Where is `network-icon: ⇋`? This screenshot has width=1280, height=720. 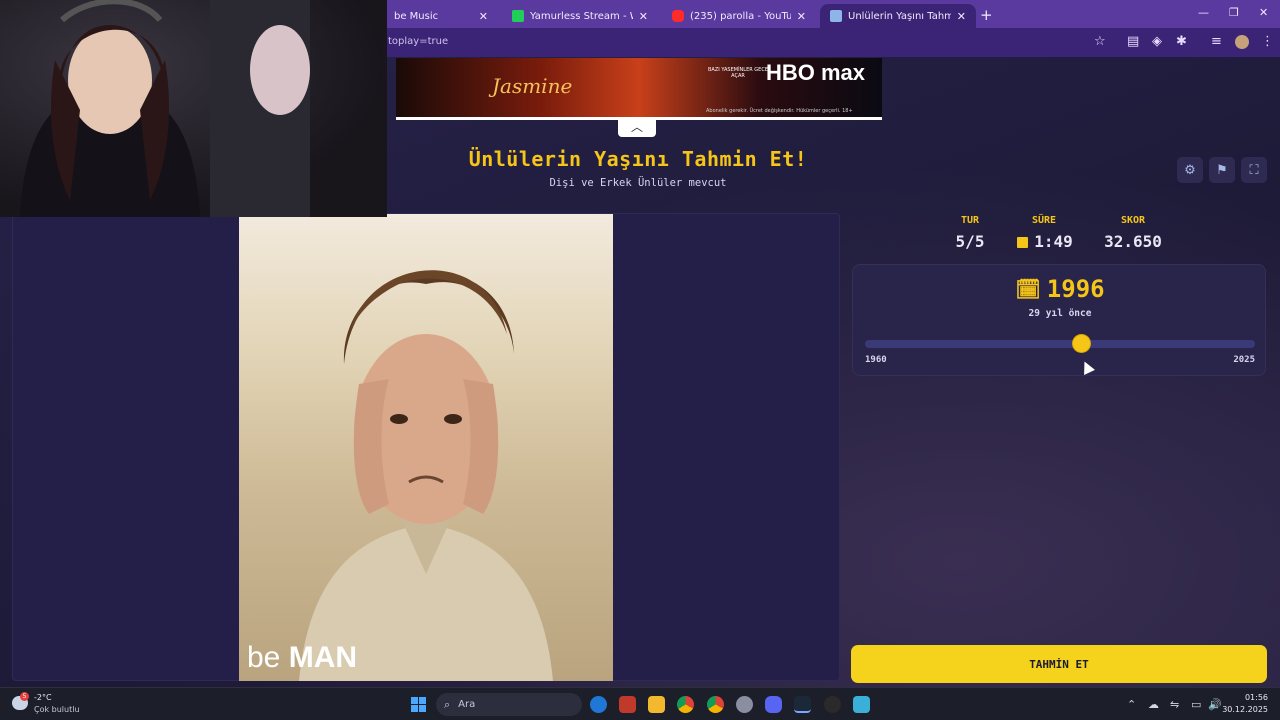
network-icon: ⇋ is located at coordinates (1174, 704).